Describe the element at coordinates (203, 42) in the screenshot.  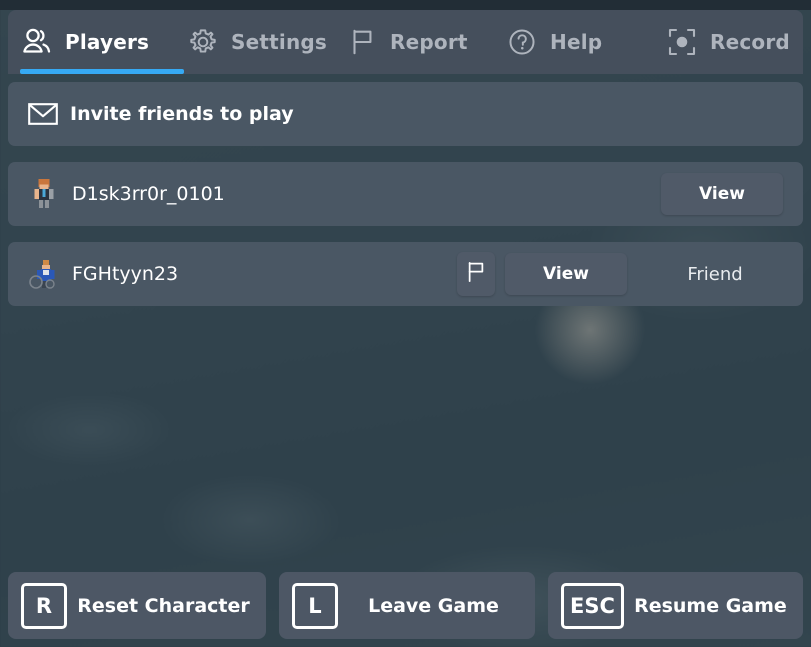
I see `gear-icon` at that location.